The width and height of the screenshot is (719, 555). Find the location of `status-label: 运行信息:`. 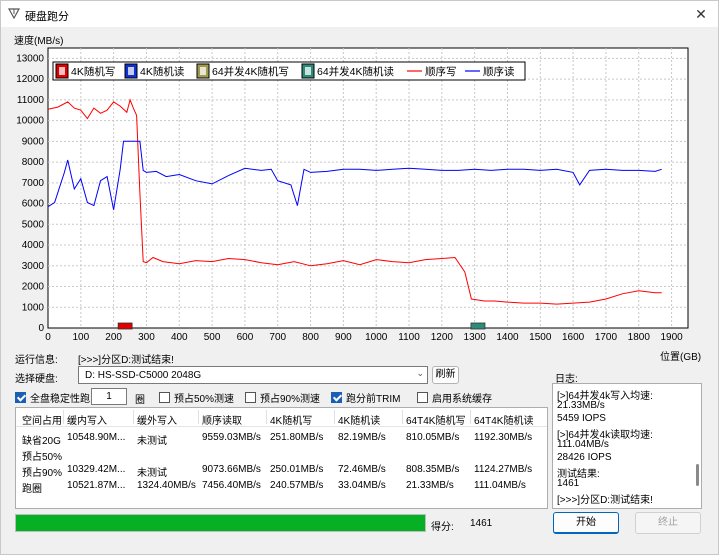

status-label: 运行信息: is located at coordinates (36, 360).